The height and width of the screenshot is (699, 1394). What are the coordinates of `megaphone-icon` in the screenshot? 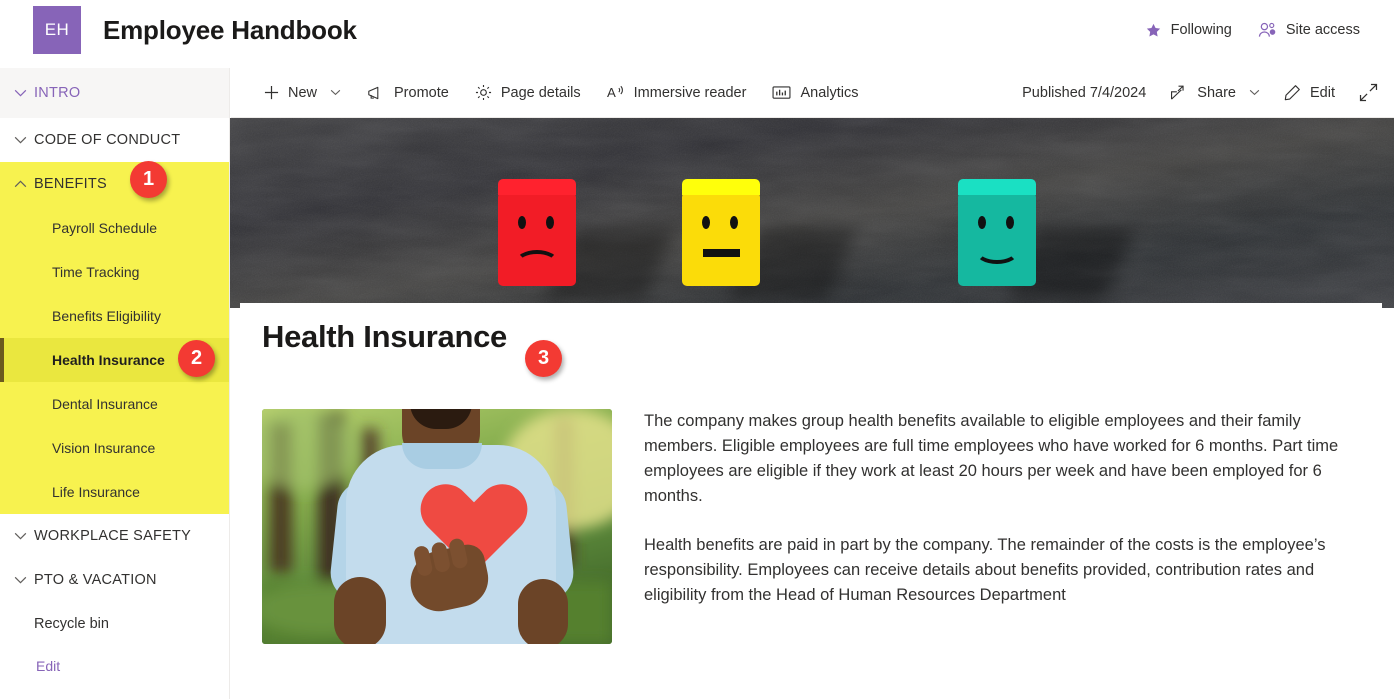 It's located at (376, 93).